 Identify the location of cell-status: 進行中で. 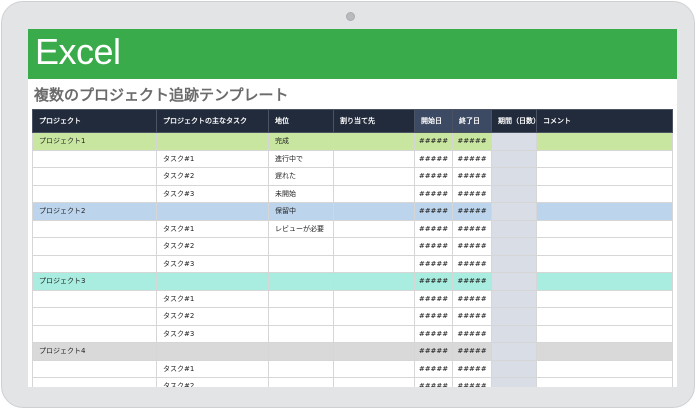
(301, 158).